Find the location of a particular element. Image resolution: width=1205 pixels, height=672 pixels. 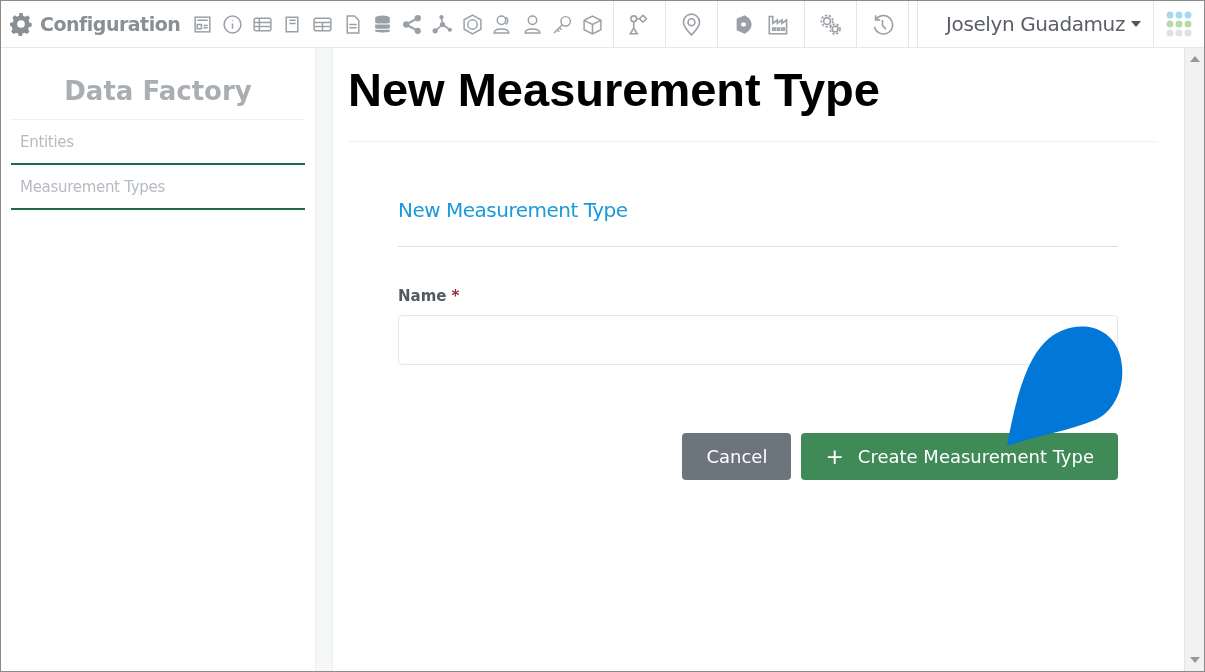

sidebar-title: Data Factory is located at coordinates (158, 84).